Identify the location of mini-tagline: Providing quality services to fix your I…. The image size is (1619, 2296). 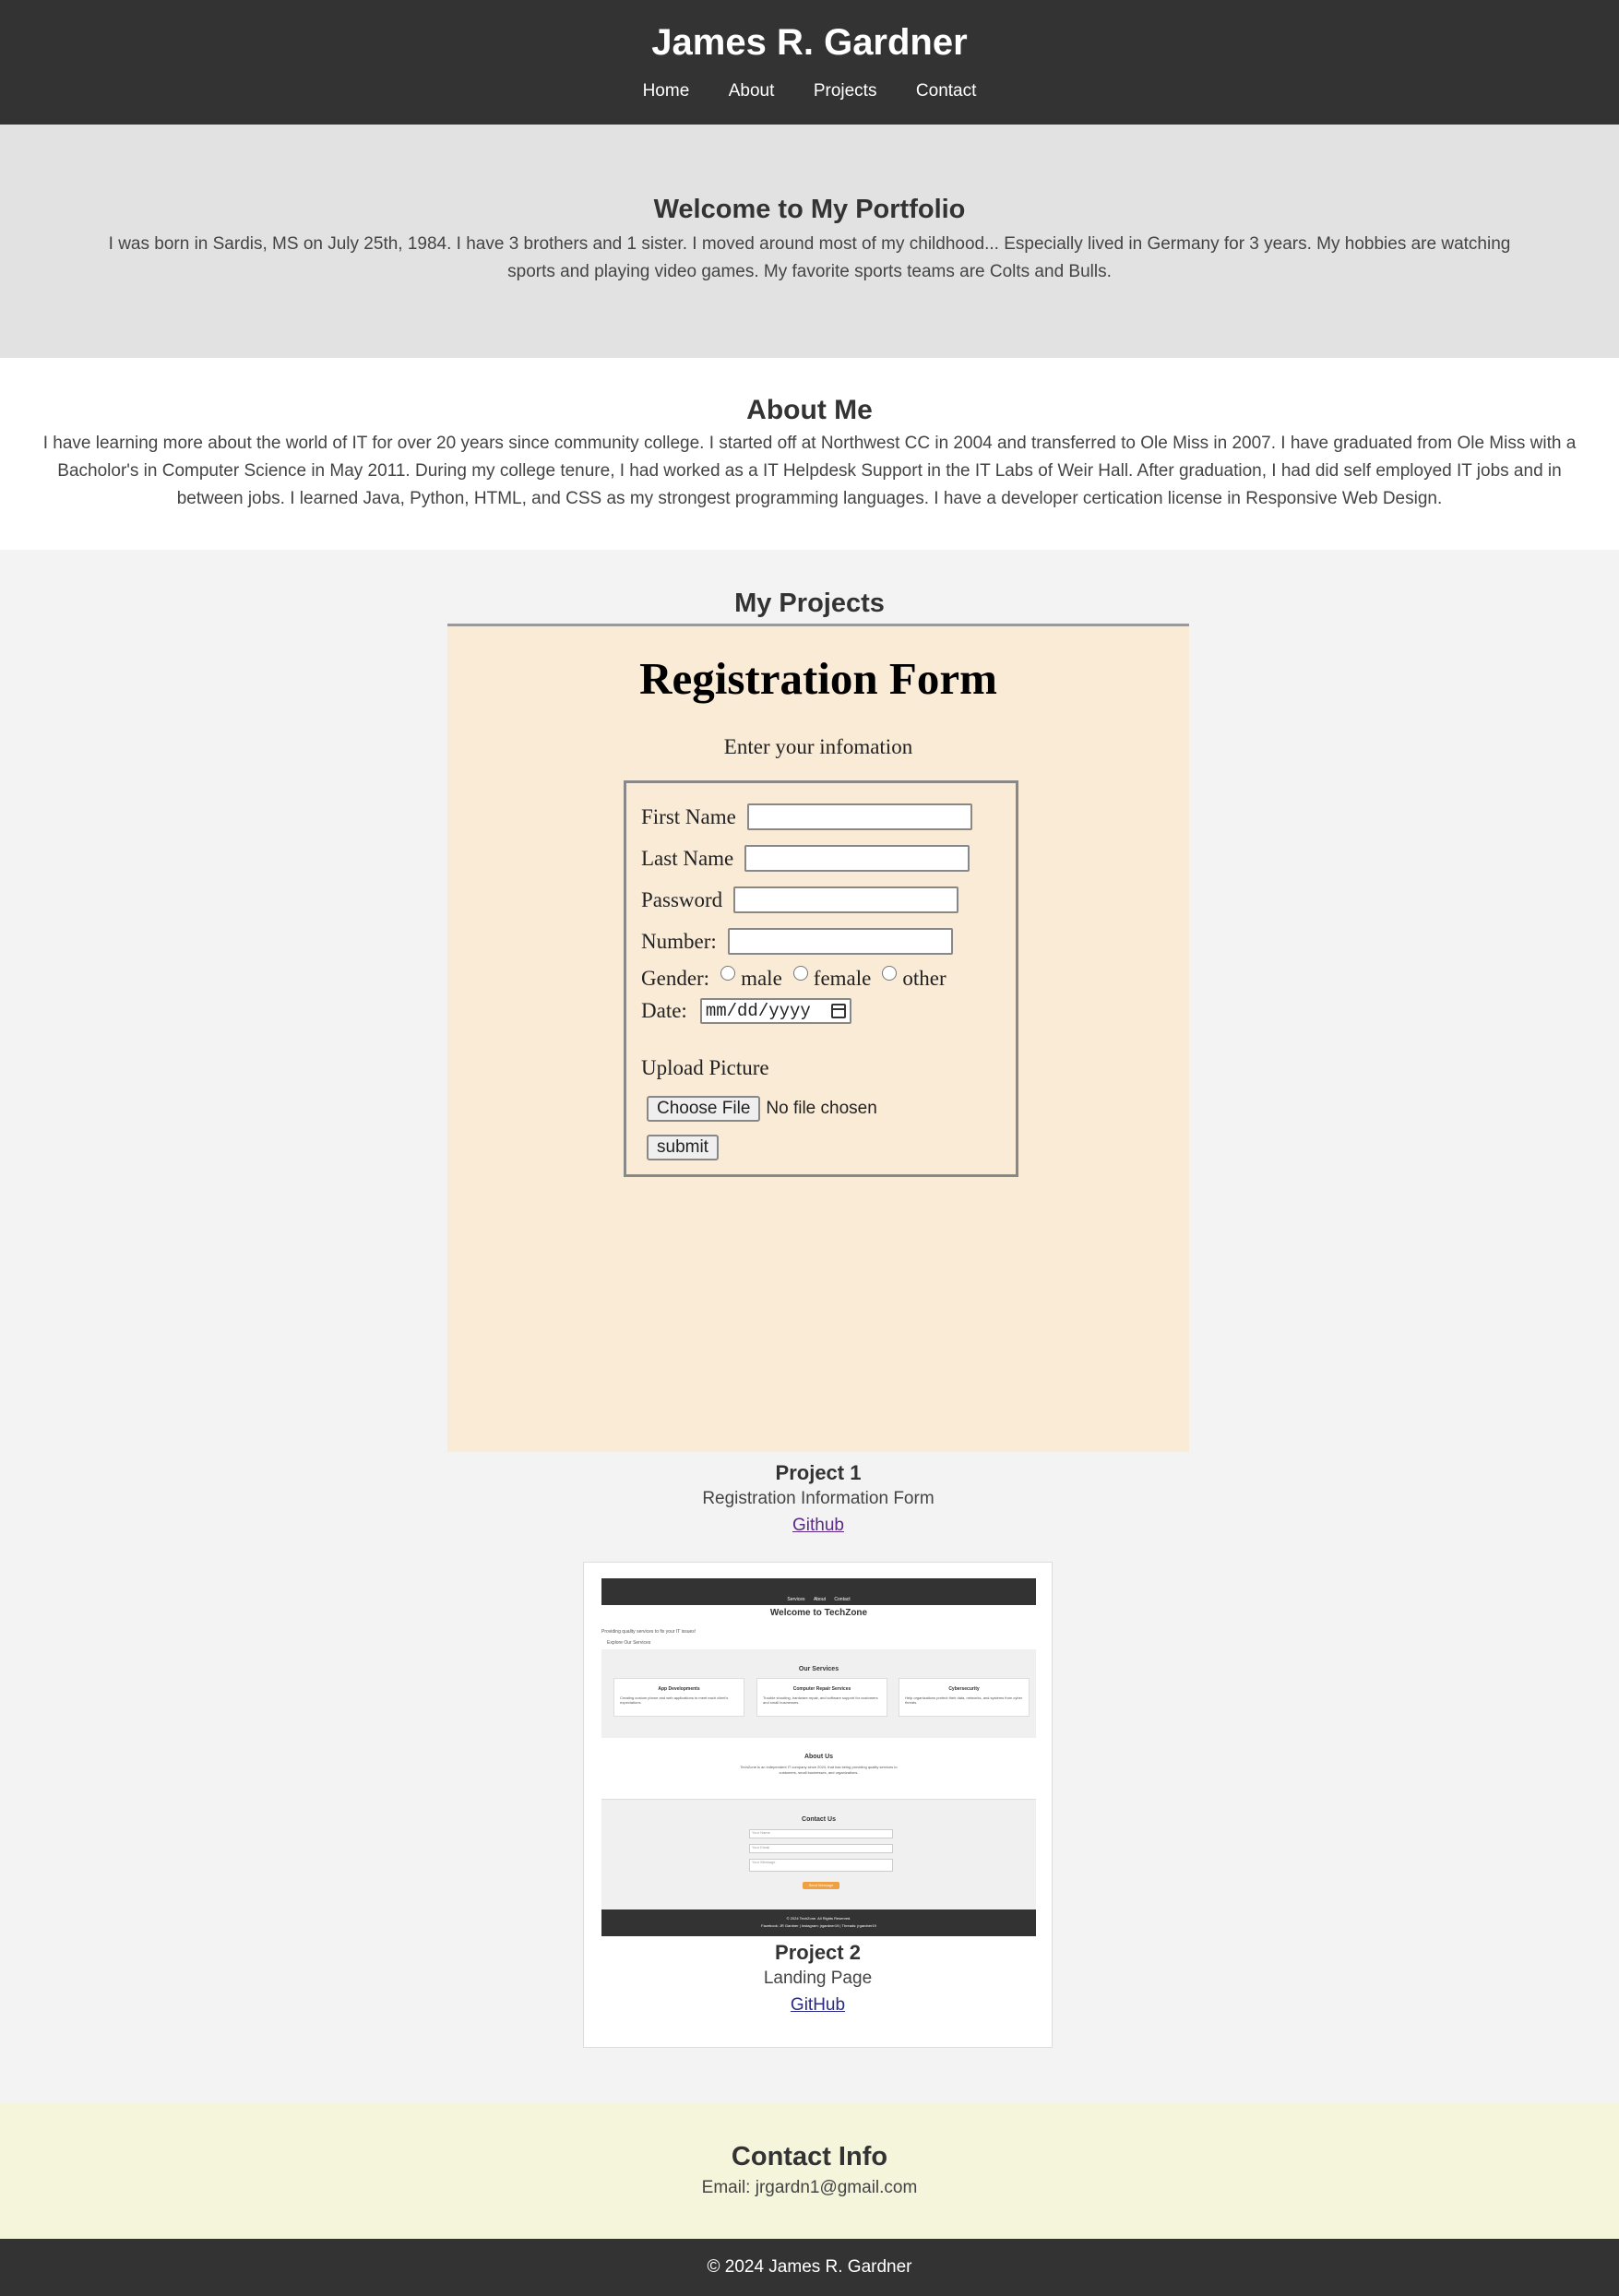
(648, 1632).